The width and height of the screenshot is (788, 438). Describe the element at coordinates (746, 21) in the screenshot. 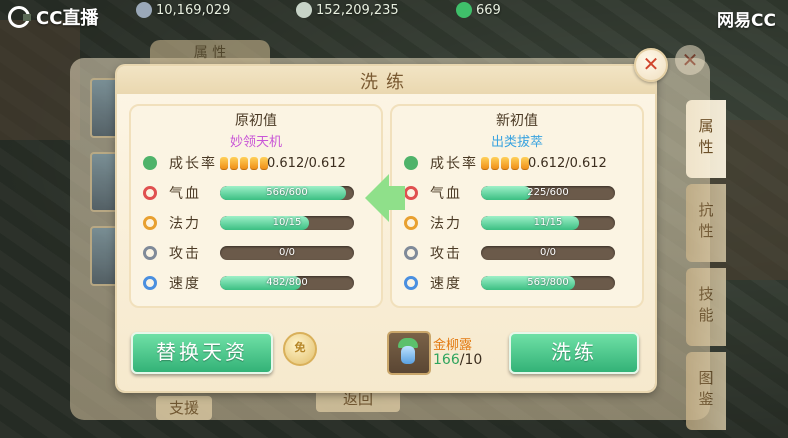

I see `netease-cc-watermark: 网易CC` at that location.